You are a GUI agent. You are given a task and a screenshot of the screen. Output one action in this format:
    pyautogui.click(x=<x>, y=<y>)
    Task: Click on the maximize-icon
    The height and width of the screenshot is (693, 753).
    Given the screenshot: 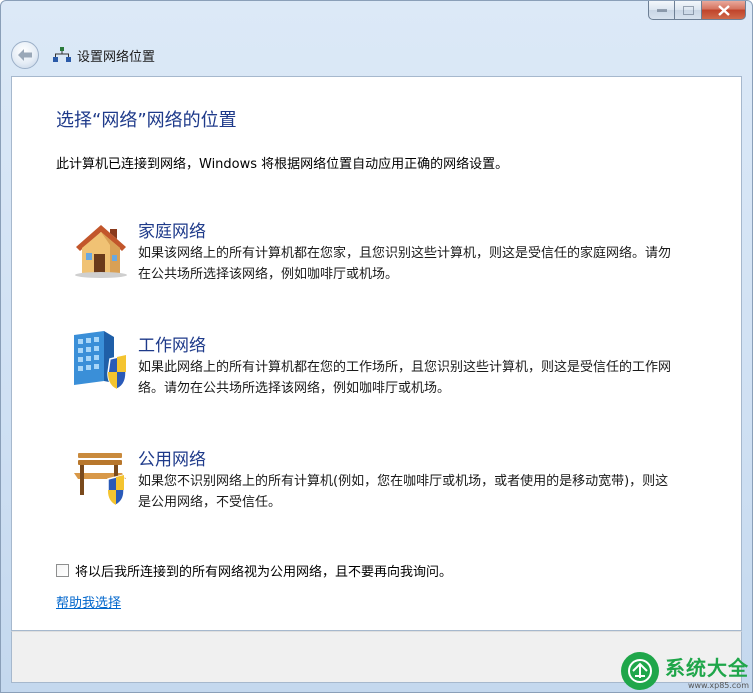 What is the action you would take?
    pyautogui.click(x=688, y=10)
    